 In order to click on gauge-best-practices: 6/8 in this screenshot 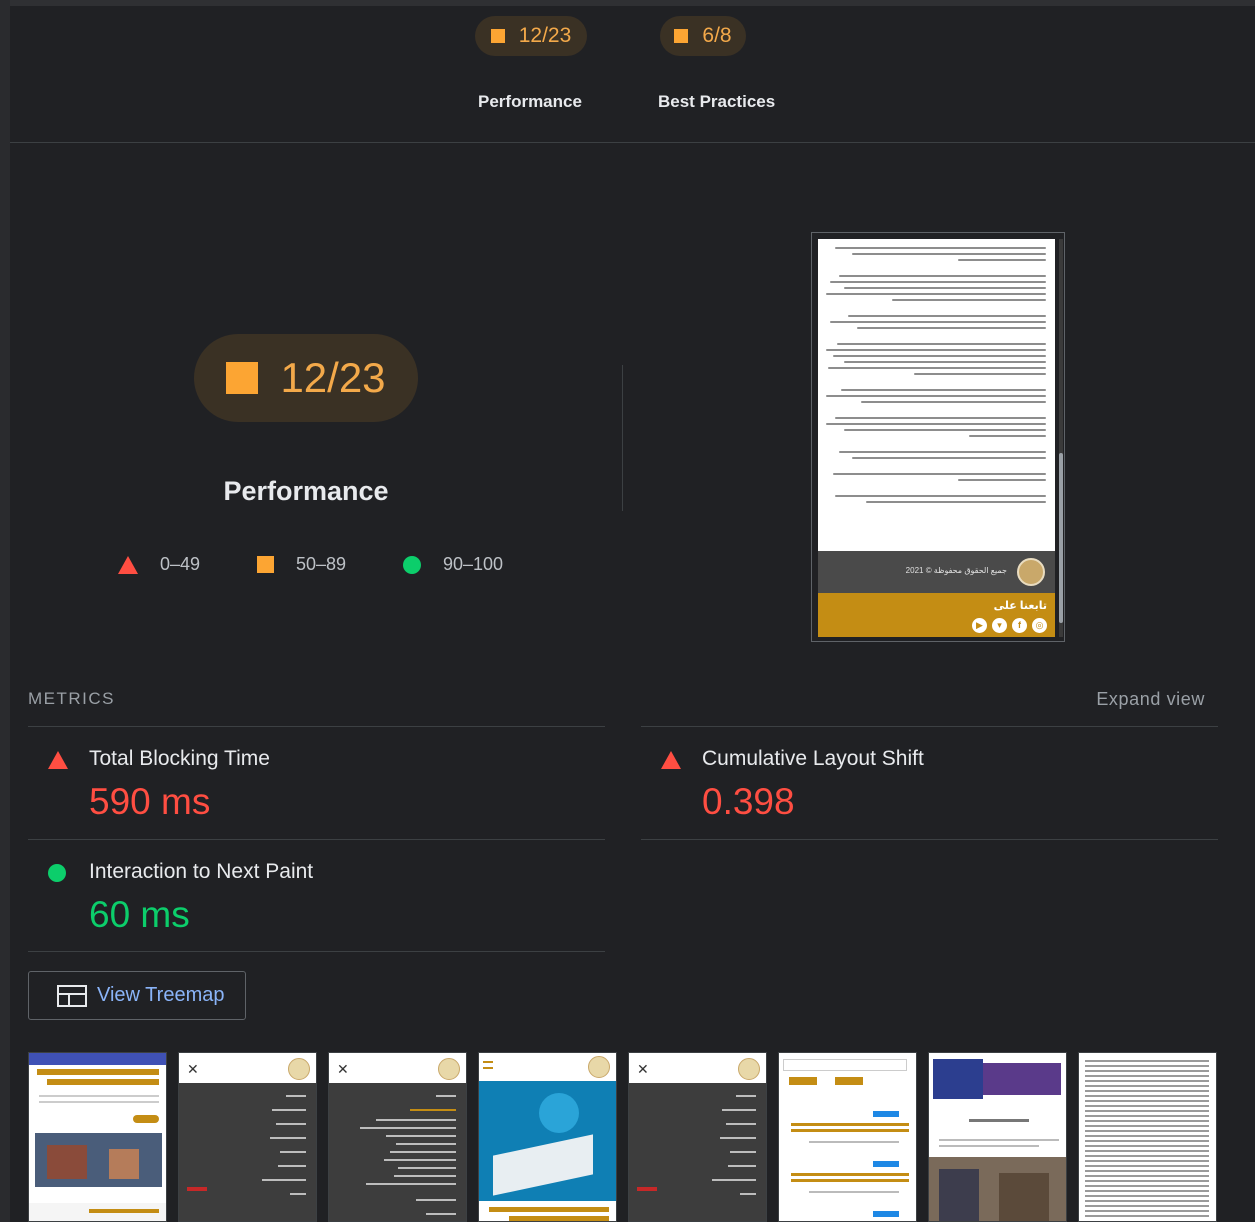, I will do `click(703, 36)`.